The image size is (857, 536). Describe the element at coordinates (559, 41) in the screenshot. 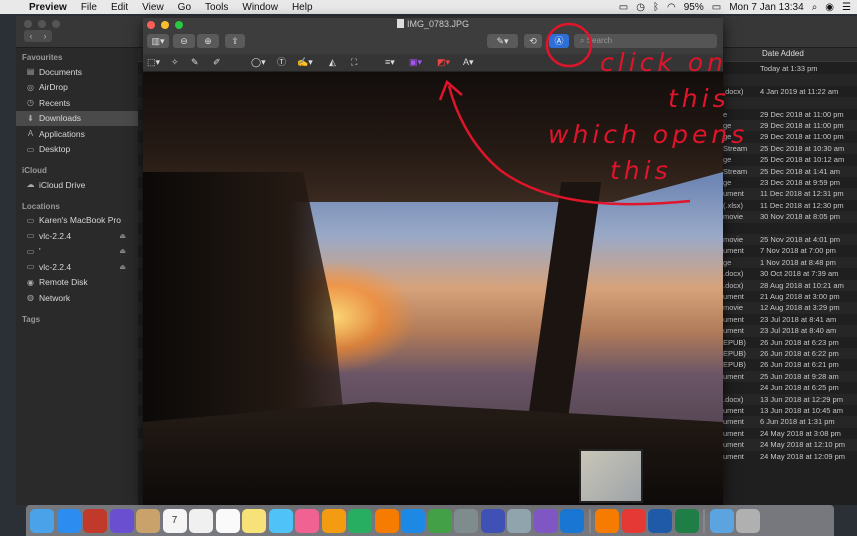

I see `markup-toolbar-button: Ⓐ` at that location.